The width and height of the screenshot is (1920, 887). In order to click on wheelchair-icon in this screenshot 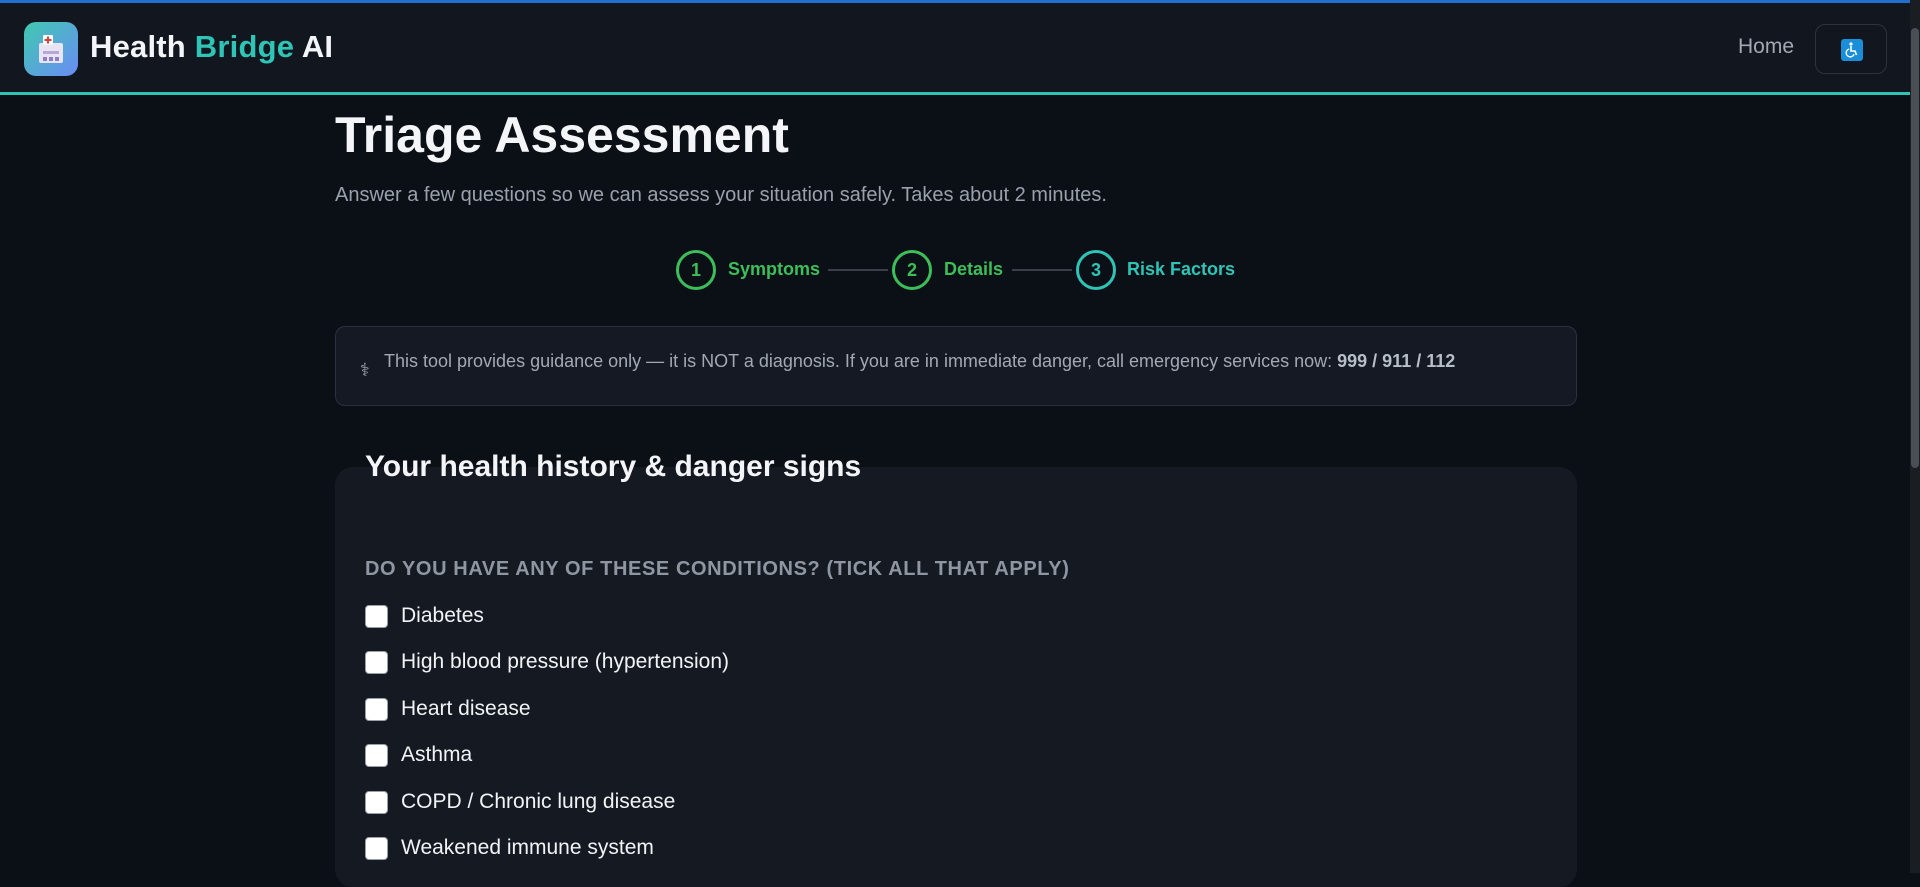, I will do `click(1852, 50)`.